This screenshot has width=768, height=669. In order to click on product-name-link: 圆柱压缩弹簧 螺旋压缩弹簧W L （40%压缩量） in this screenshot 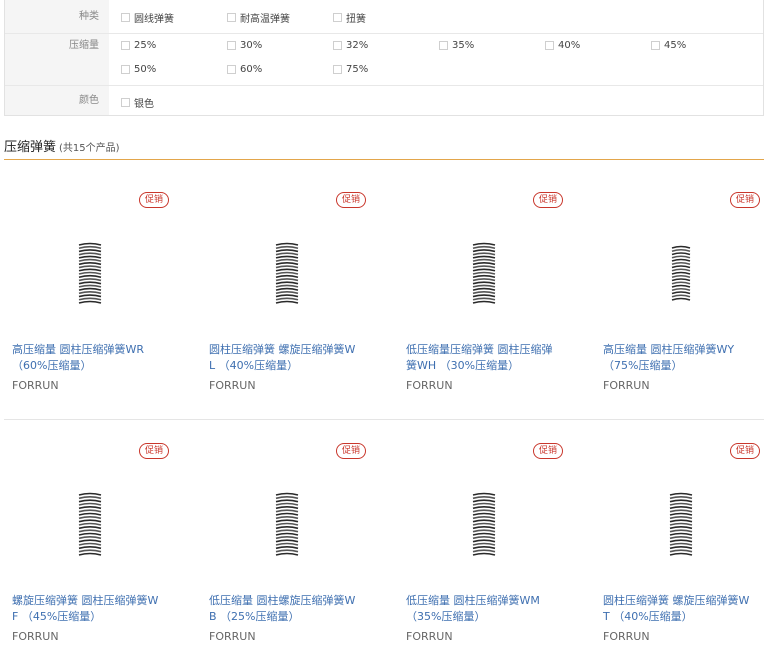, I will do `click(289, 358)`.